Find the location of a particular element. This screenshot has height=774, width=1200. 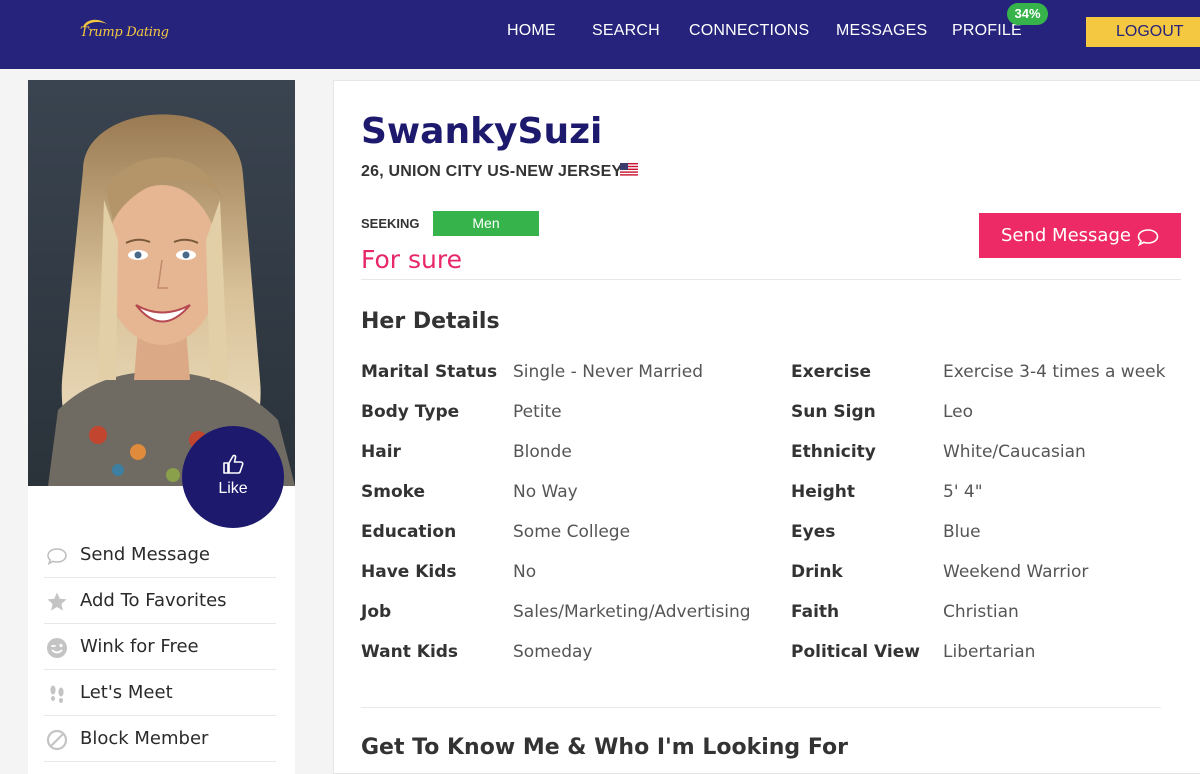

add-to-favorites-action: Add To Favorites is located at coordinates (160, 601).